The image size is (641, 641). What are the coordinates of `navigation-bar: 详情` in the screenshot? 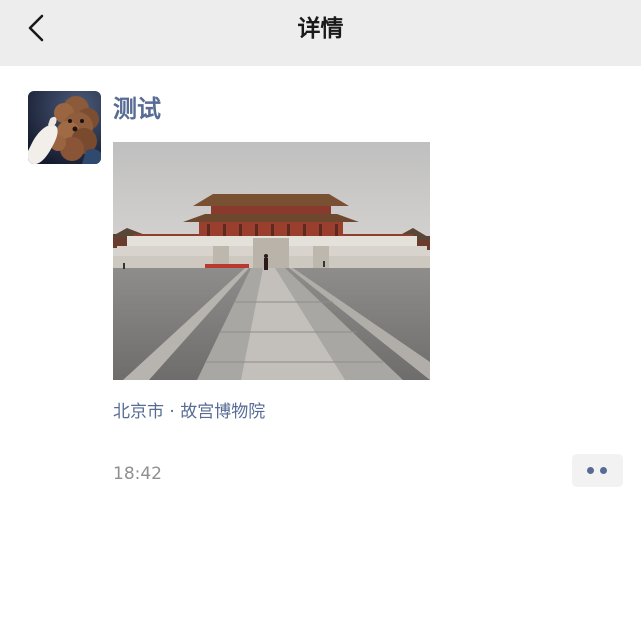 It's located at (320, 33).